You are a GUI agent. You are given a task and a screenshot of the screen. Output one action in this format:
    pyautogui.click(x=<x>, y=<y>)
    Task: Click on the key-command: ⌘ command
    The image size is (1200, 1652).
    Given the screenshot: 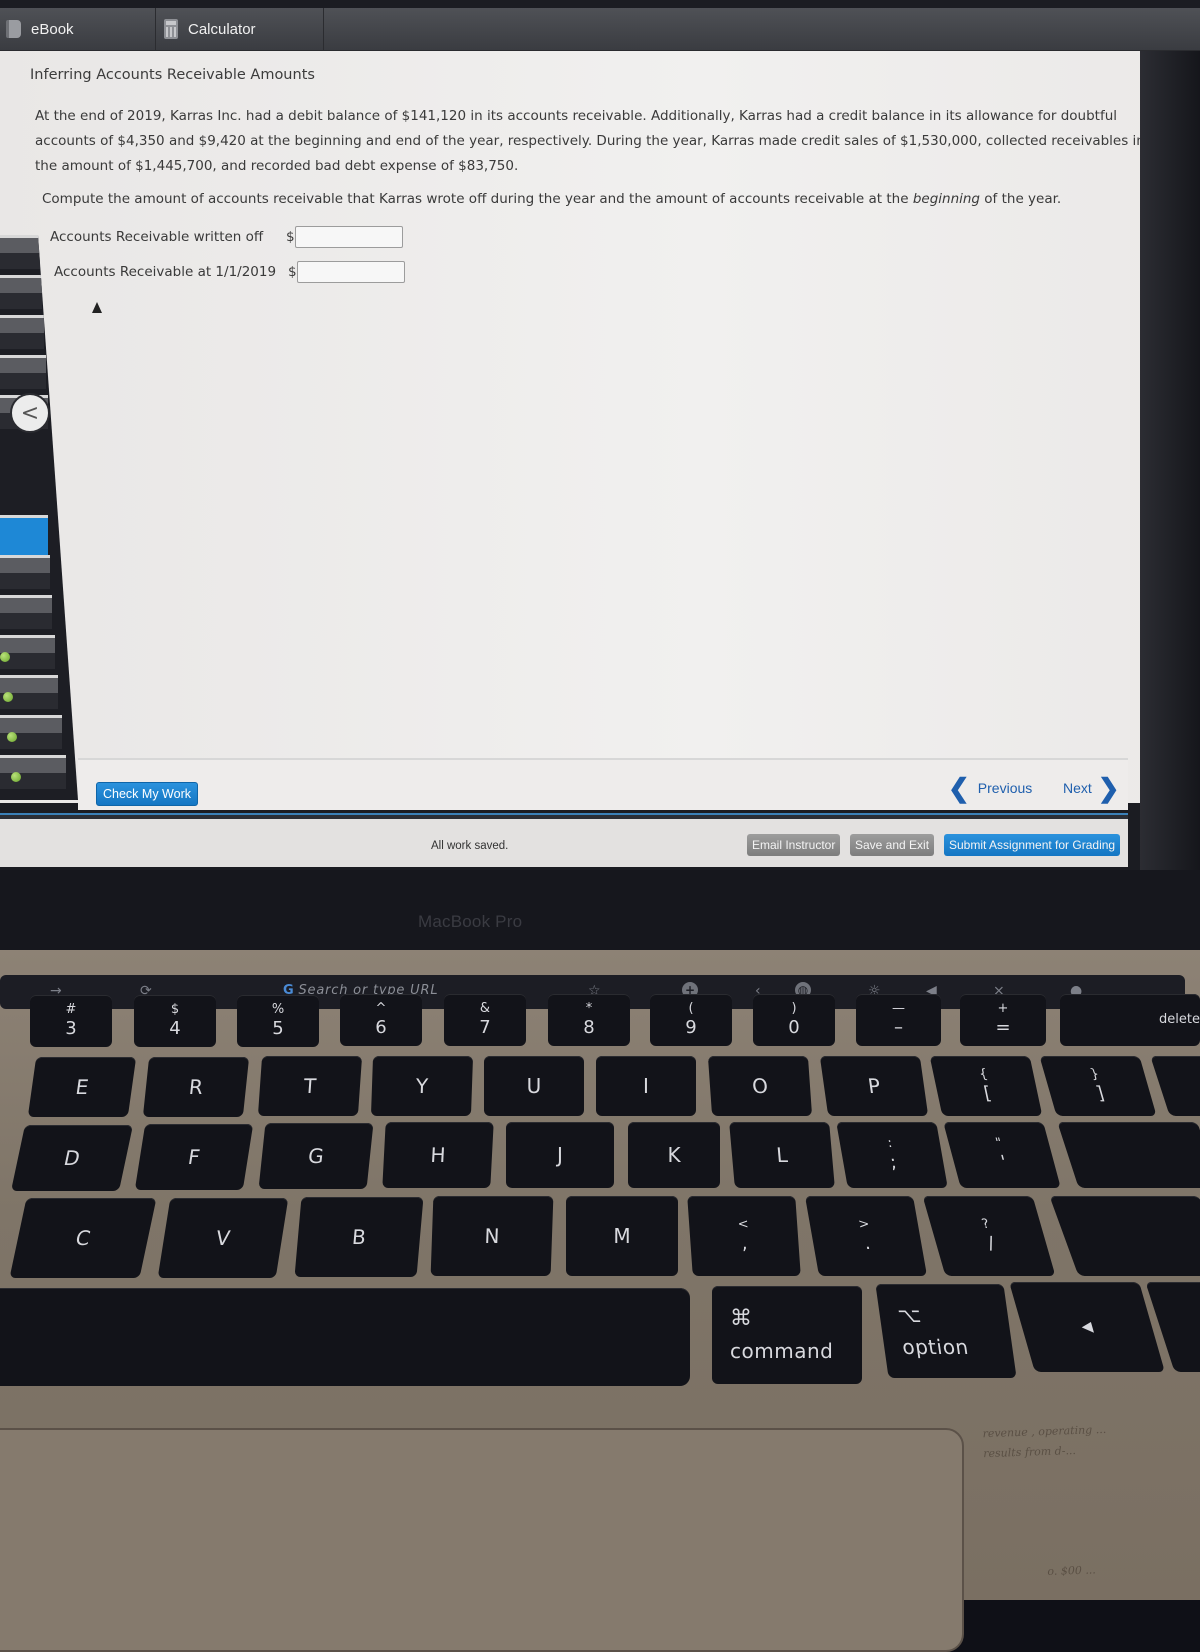 What is the action you would take?
    pyautogui.click(x=787, y=1335)
    